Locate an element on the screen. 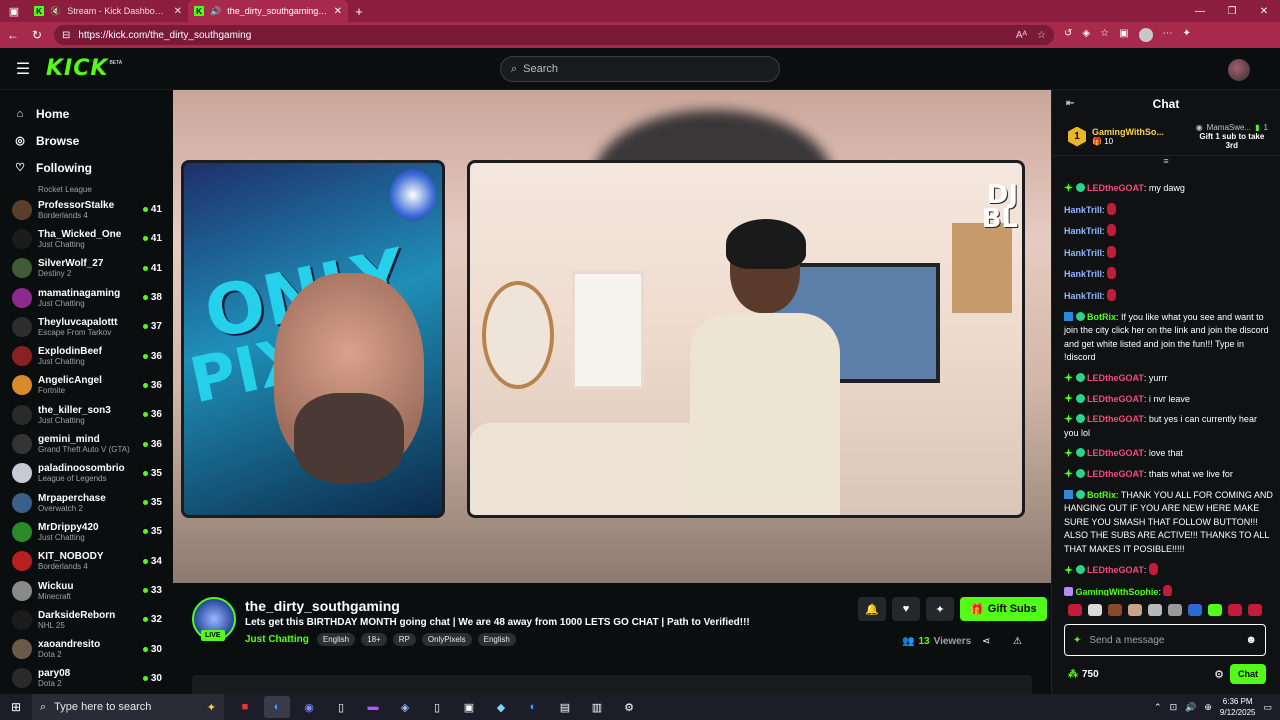  mute-icon: 🔇 is located at coordinates (55, 11).